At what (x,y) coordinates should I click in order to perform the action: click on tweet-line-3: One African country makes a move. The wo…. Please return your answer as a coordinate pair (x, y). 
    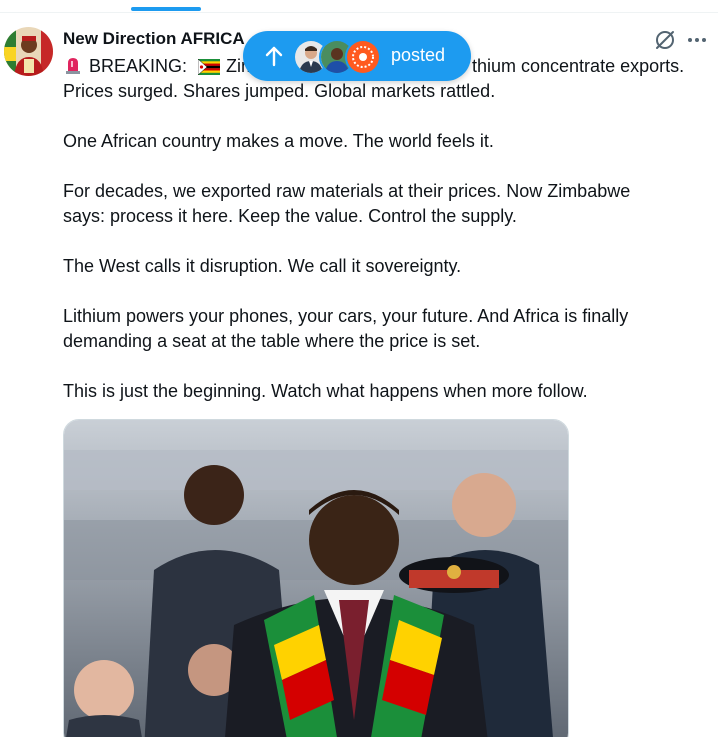
    Looking at the image, I should click on (278, 141).